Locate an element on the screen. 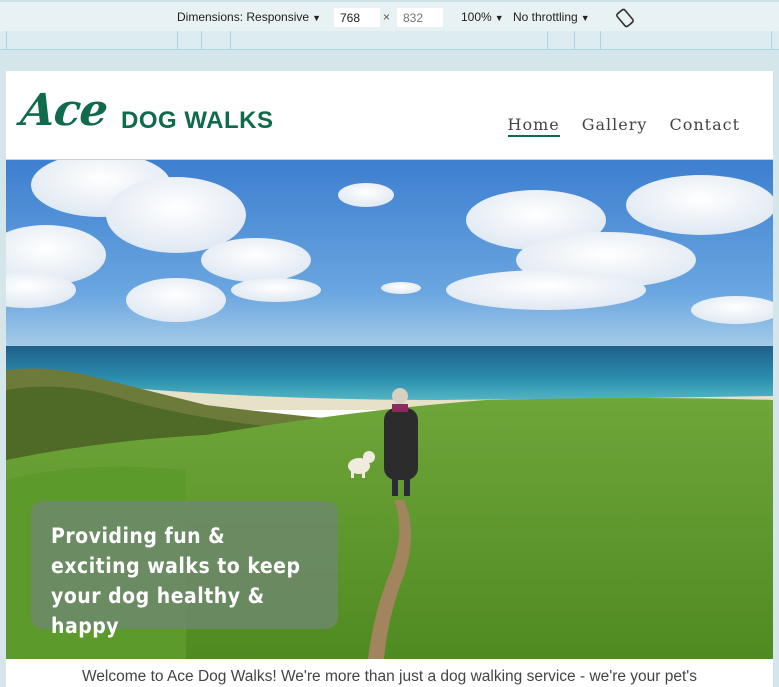  nav-home: Home is located at coordinates (533, 126).